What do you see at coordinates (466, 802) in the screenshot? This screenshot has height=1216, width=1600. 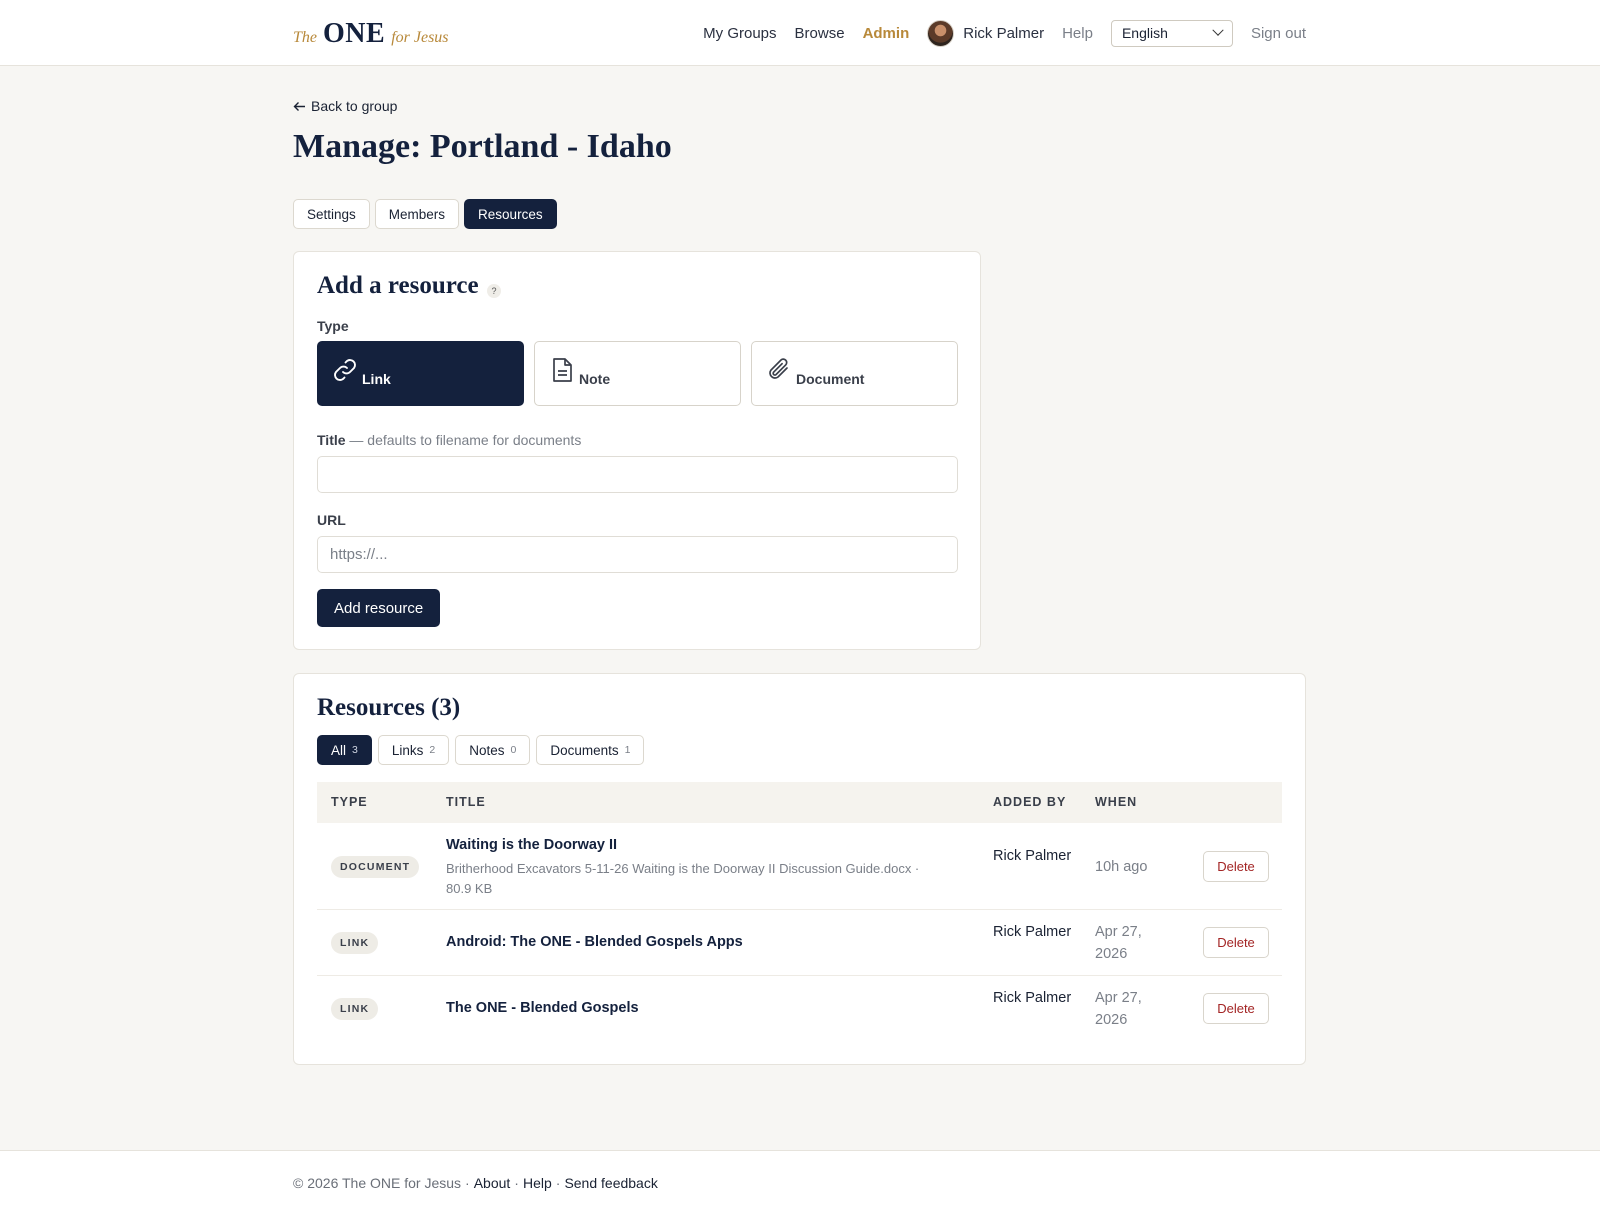 I see `column-title: TITLE` at bounding box center [466, 802].